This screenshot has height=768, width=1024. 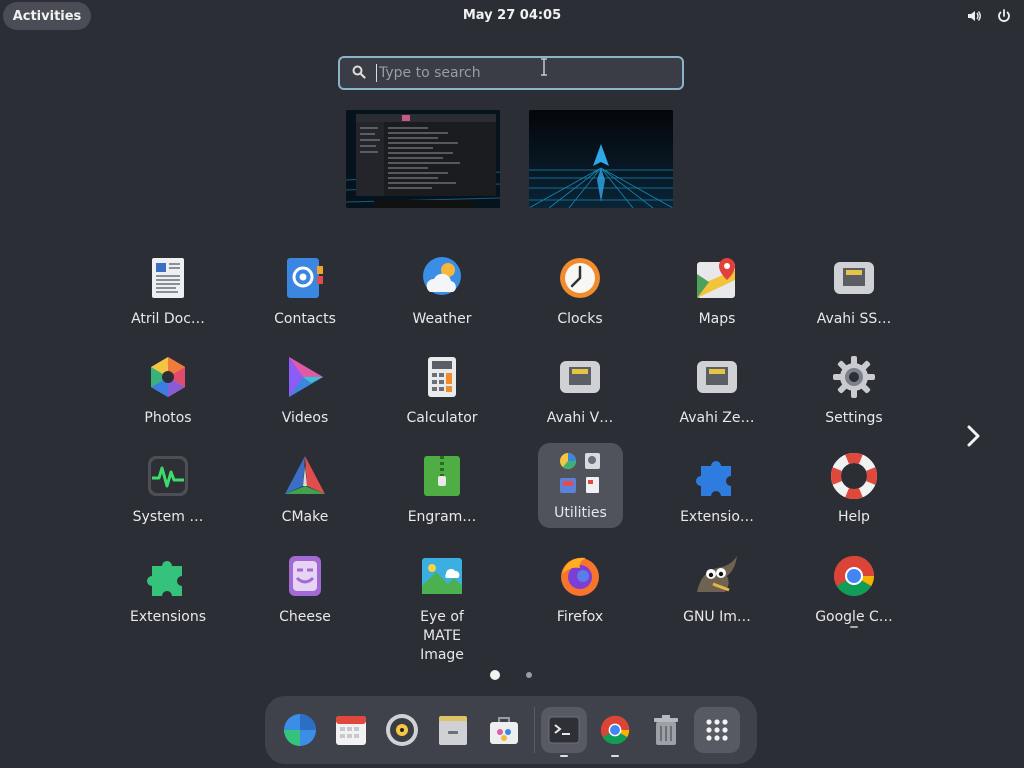 I want to click on wallpaper-window-thumbnail, so click(x=601, y=159).